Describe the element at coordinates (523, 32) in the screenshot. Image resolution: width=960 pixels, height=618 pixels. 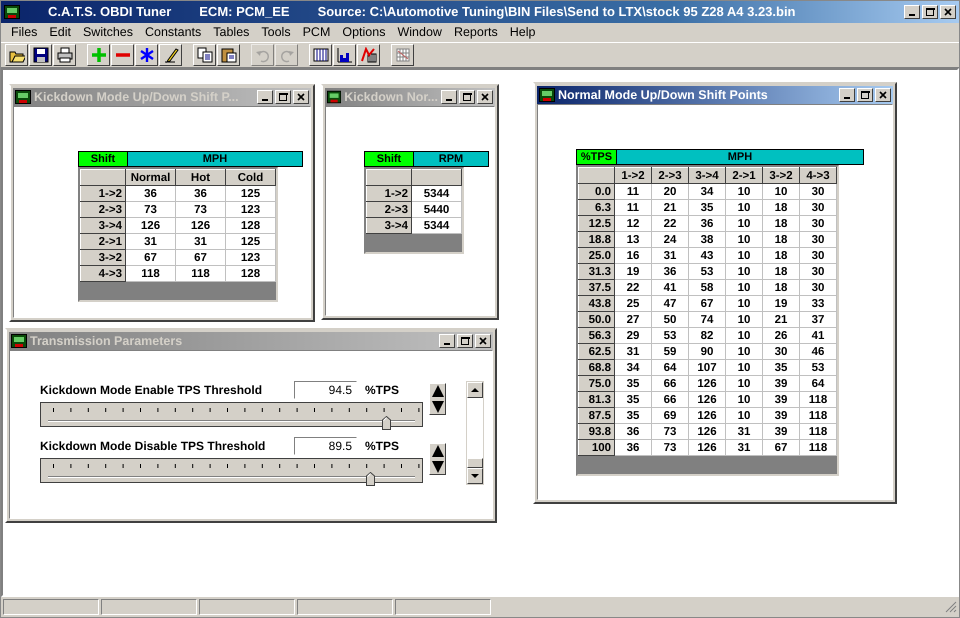
I see `menu-item: Help` at that location.